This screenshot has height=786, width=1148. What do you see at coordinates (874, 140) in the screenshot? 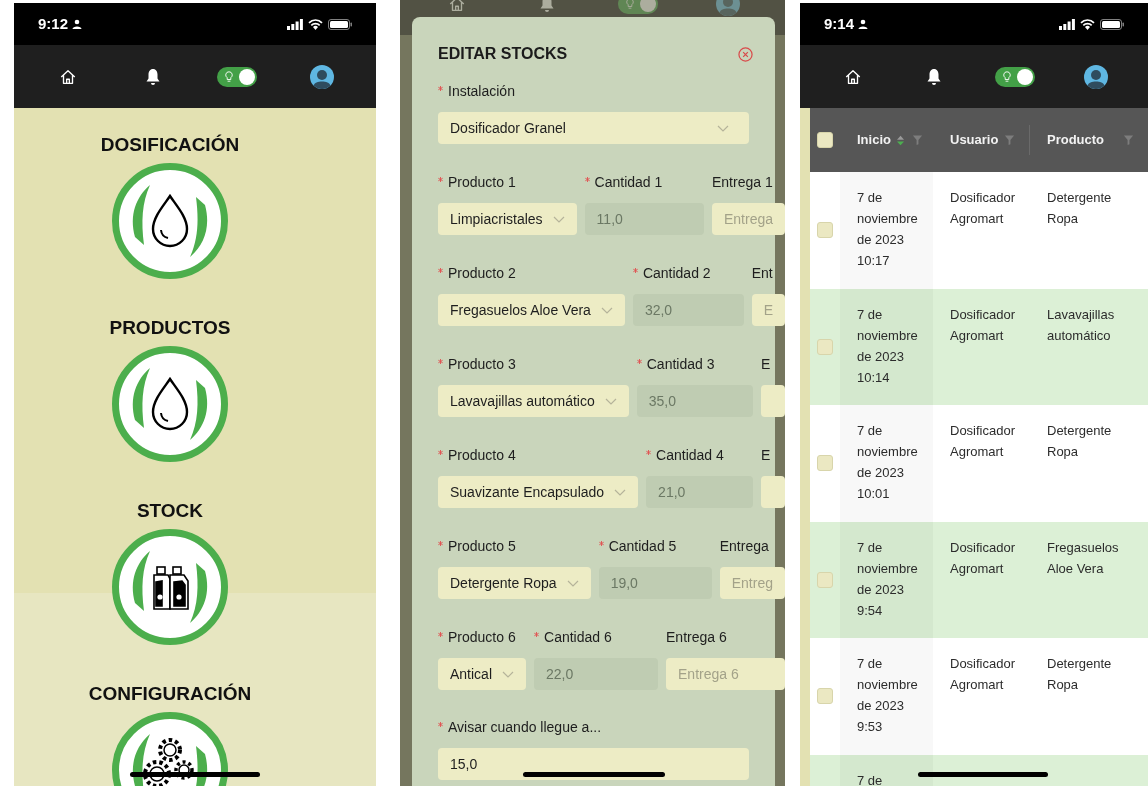
I see `column-header: Inicio` at bounding box center [874, 140].